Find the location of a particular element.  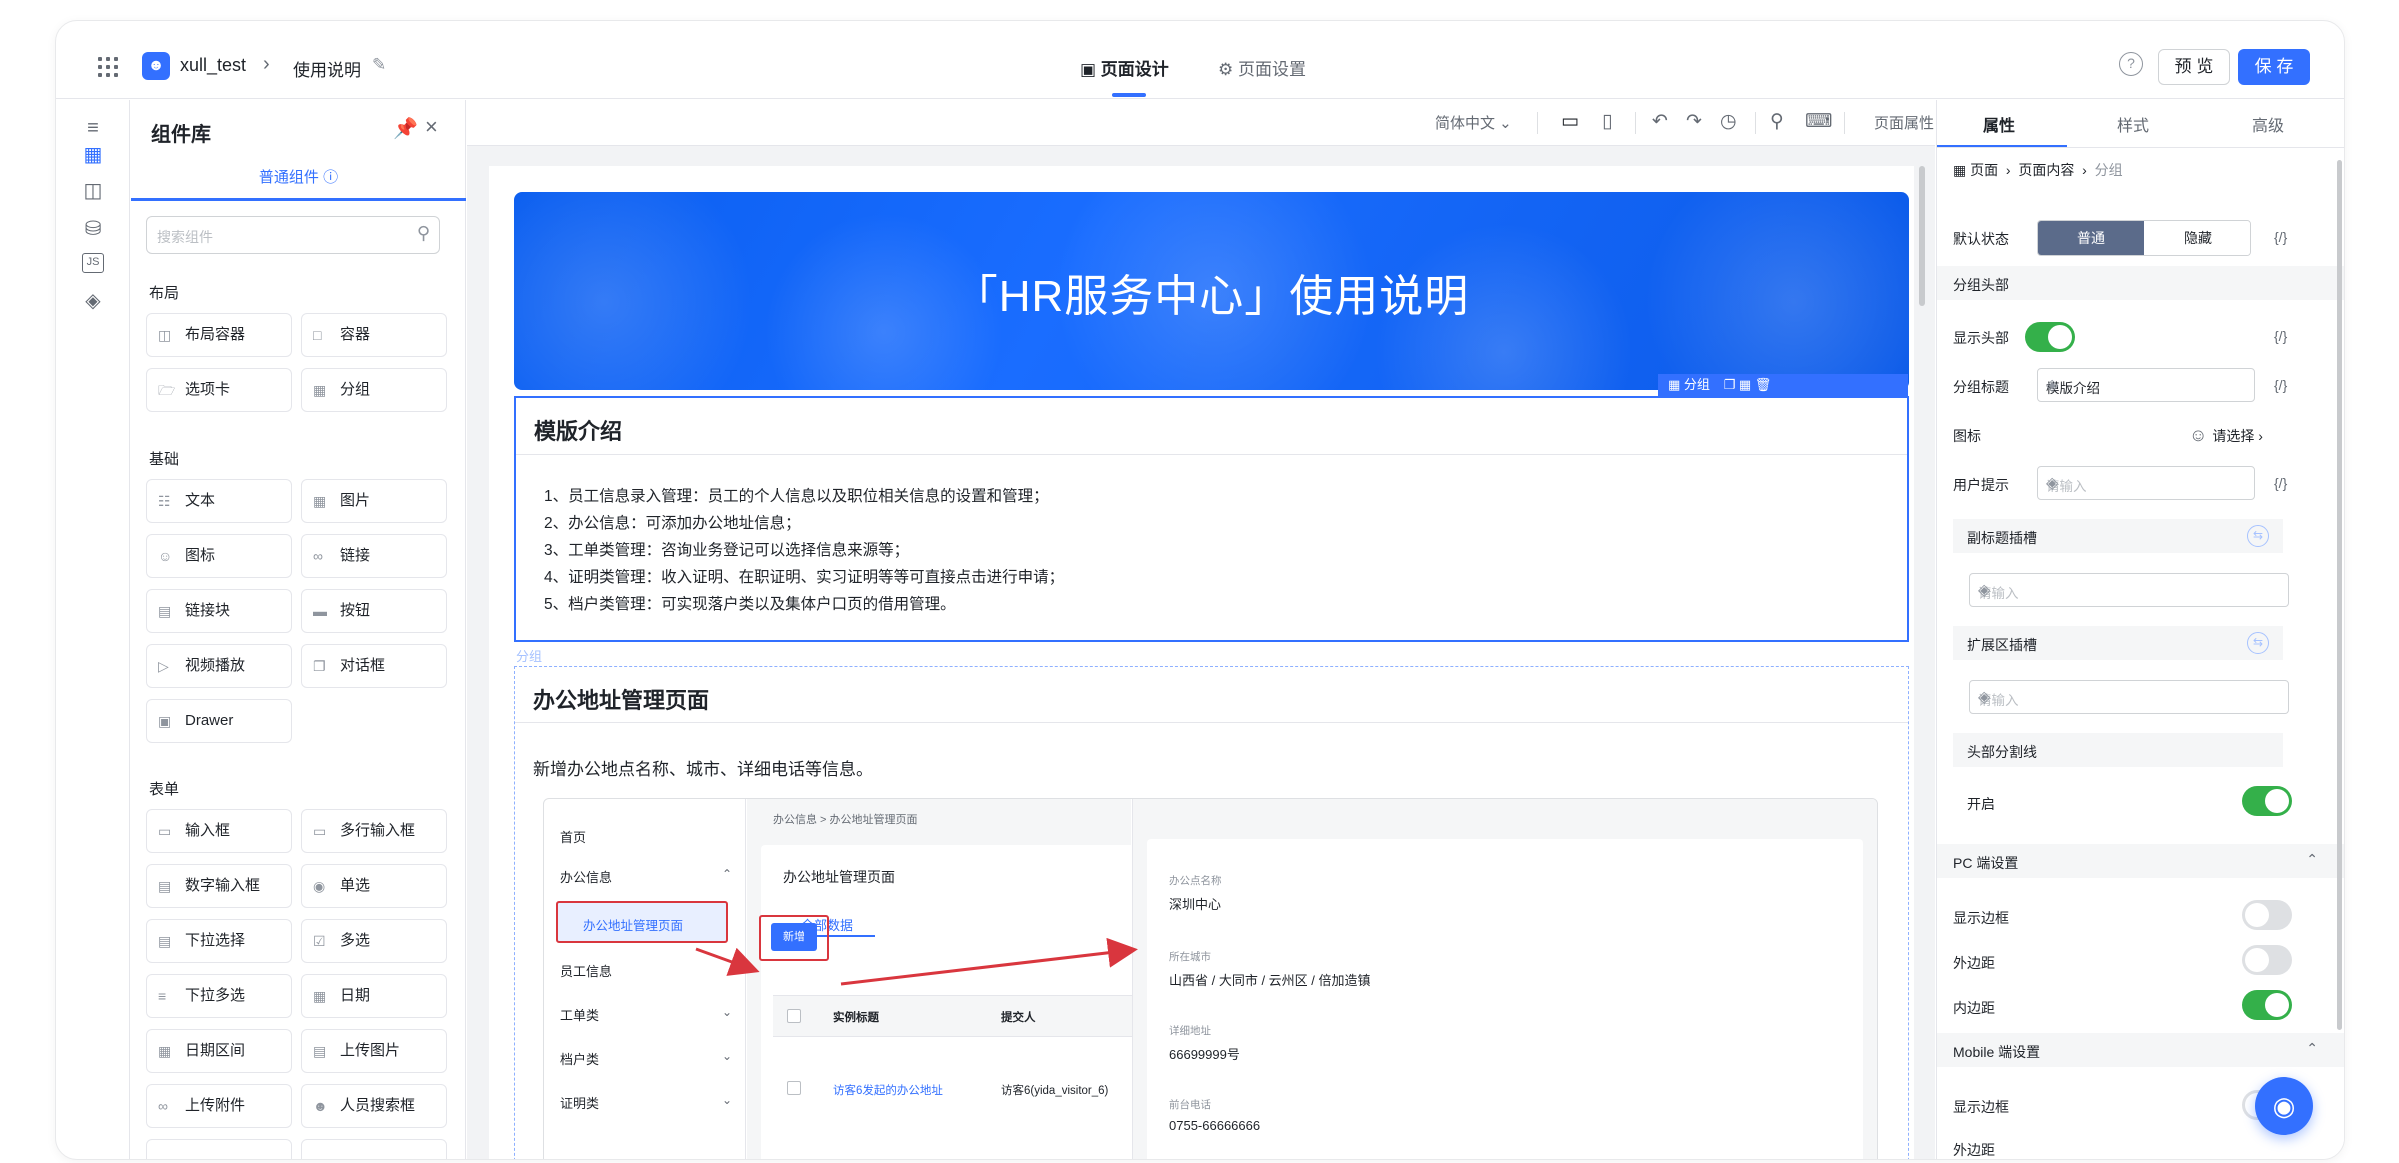

component-textarea: ▭ 多行输入框 is located at coordinates (374, 831).